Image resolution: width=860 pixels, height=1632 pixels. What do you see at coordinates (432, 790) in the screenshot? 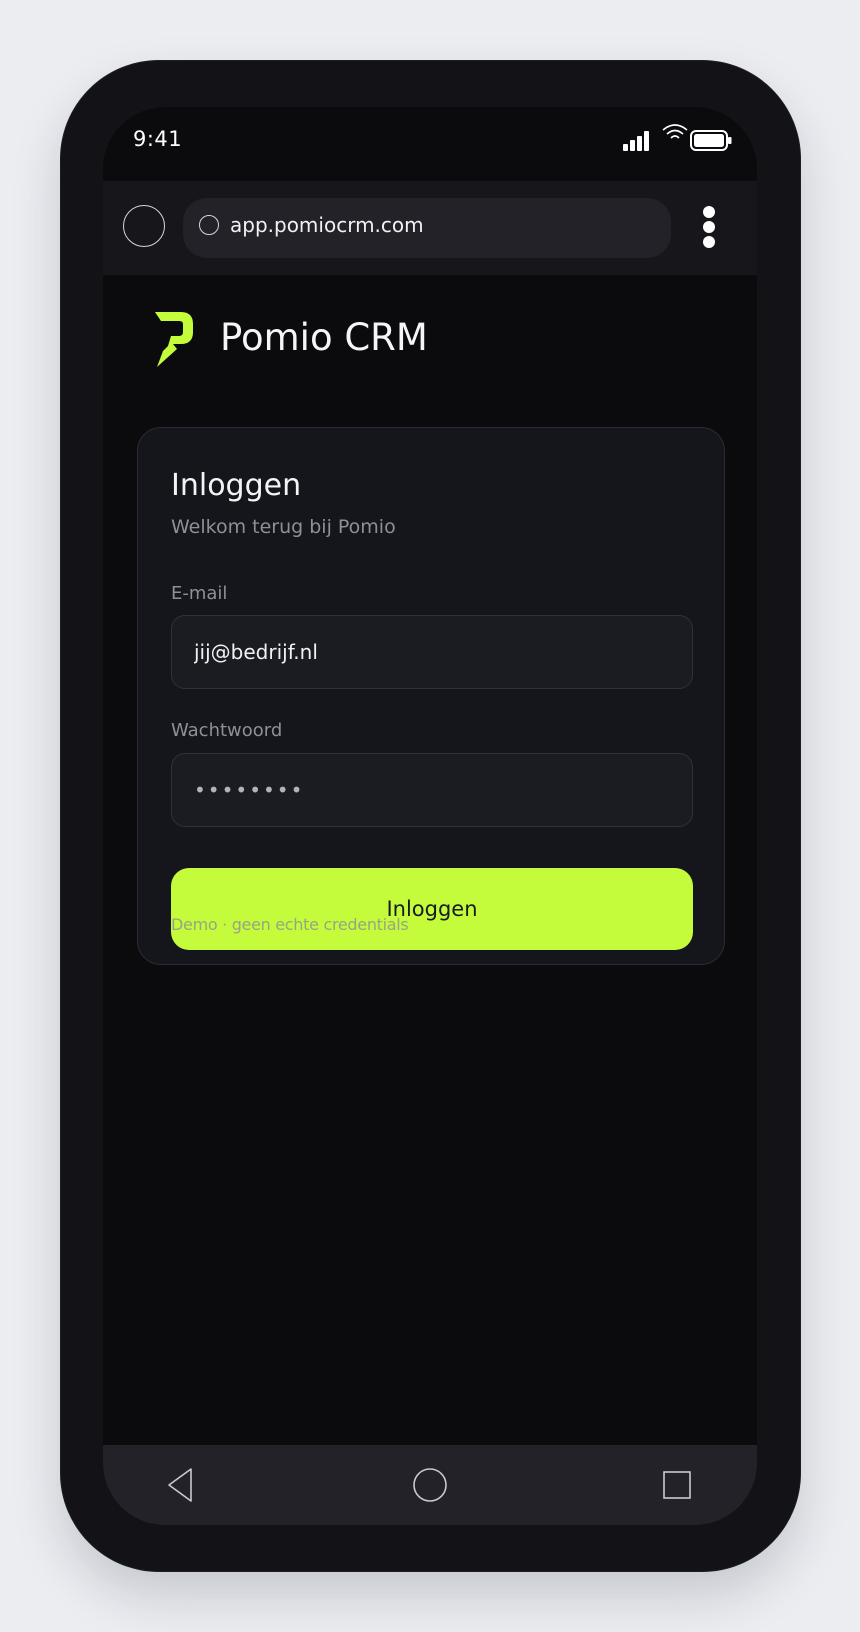
I see `password-field` at bounding box center [432, 790].